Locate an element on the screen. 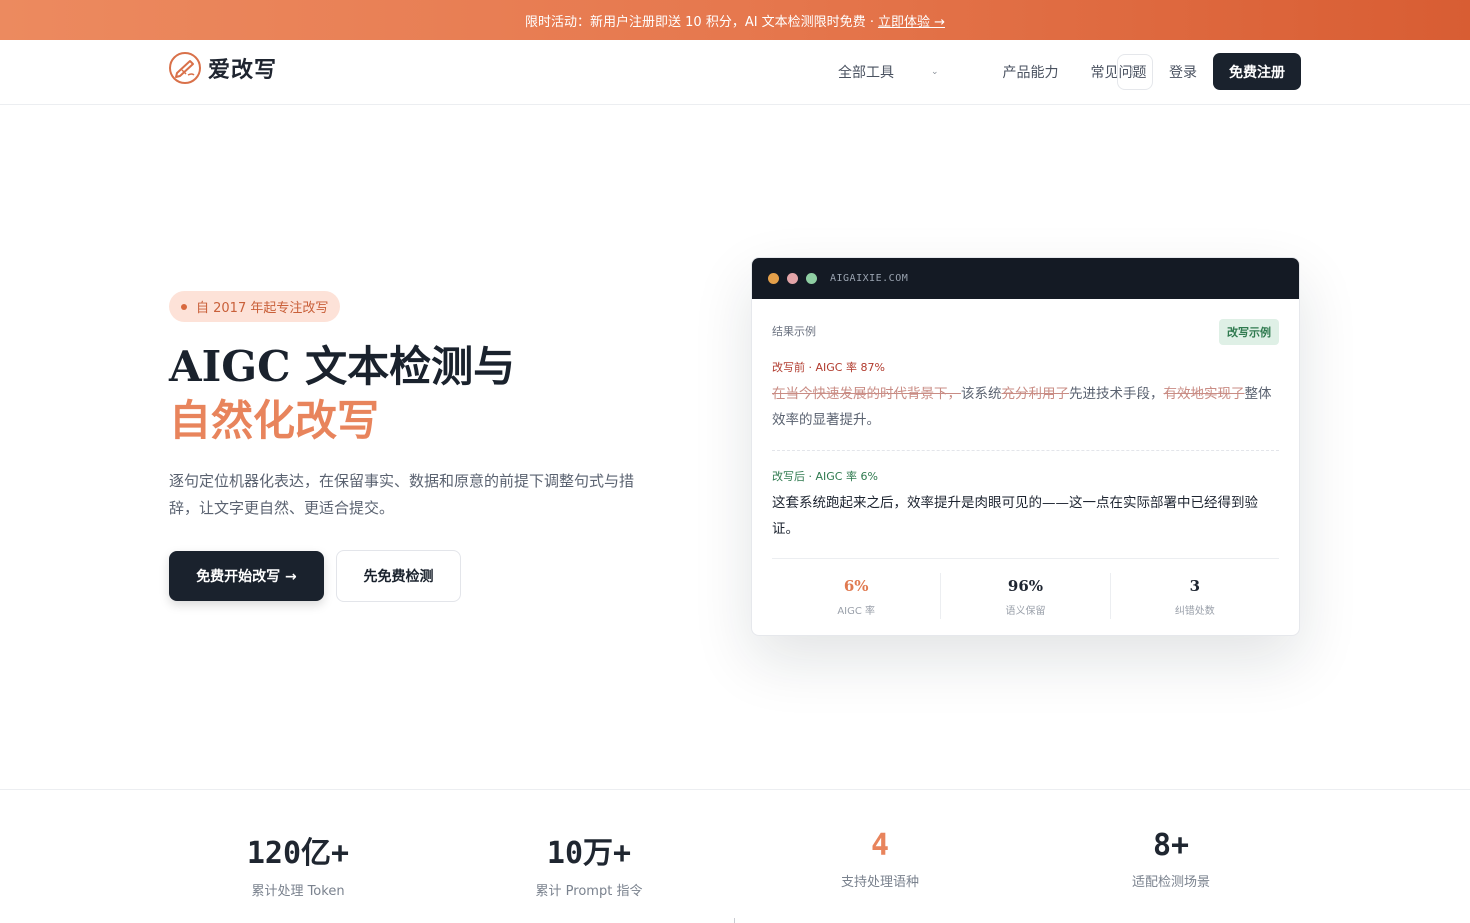 This screenshot has width=1470, height=923. rewrite-tag: 改写示例 is located at coordinates (1249, 332).